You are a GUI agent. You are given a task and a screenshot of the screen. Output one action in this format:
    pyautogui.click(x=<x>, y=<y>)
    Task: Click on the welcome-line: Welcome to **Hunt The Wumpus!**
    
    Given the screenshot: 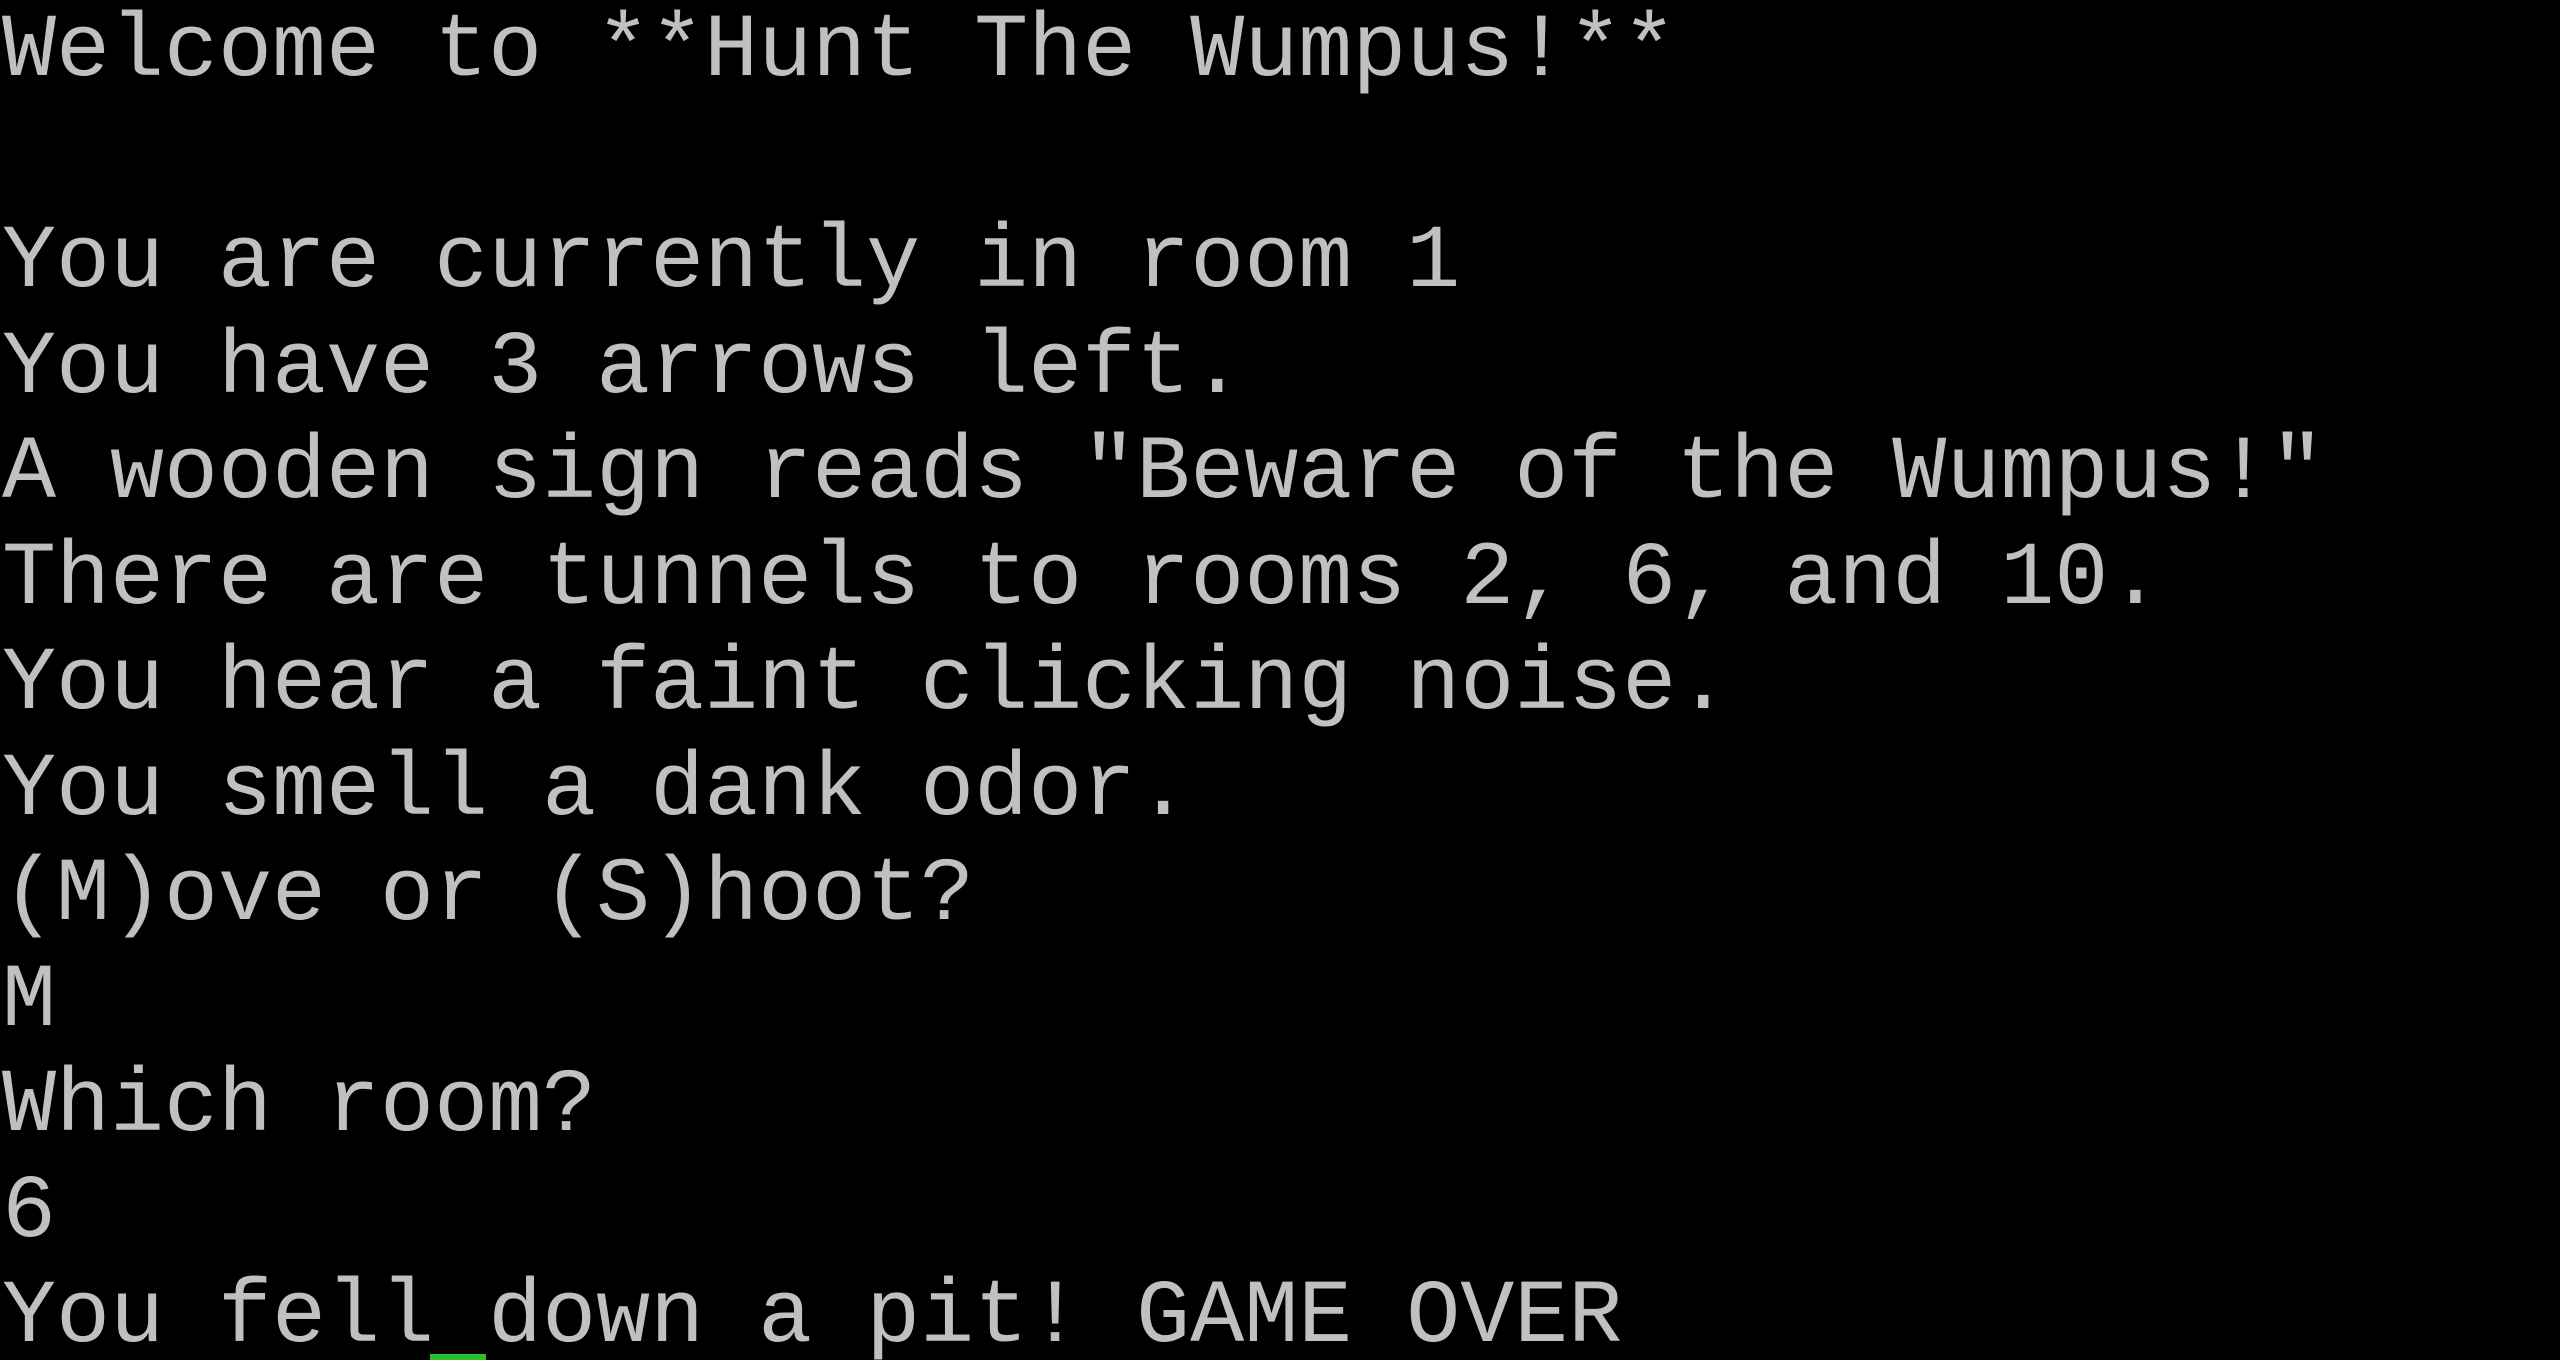 What is the action you would take?
    pyautogui.click(x=839, y=52)
    